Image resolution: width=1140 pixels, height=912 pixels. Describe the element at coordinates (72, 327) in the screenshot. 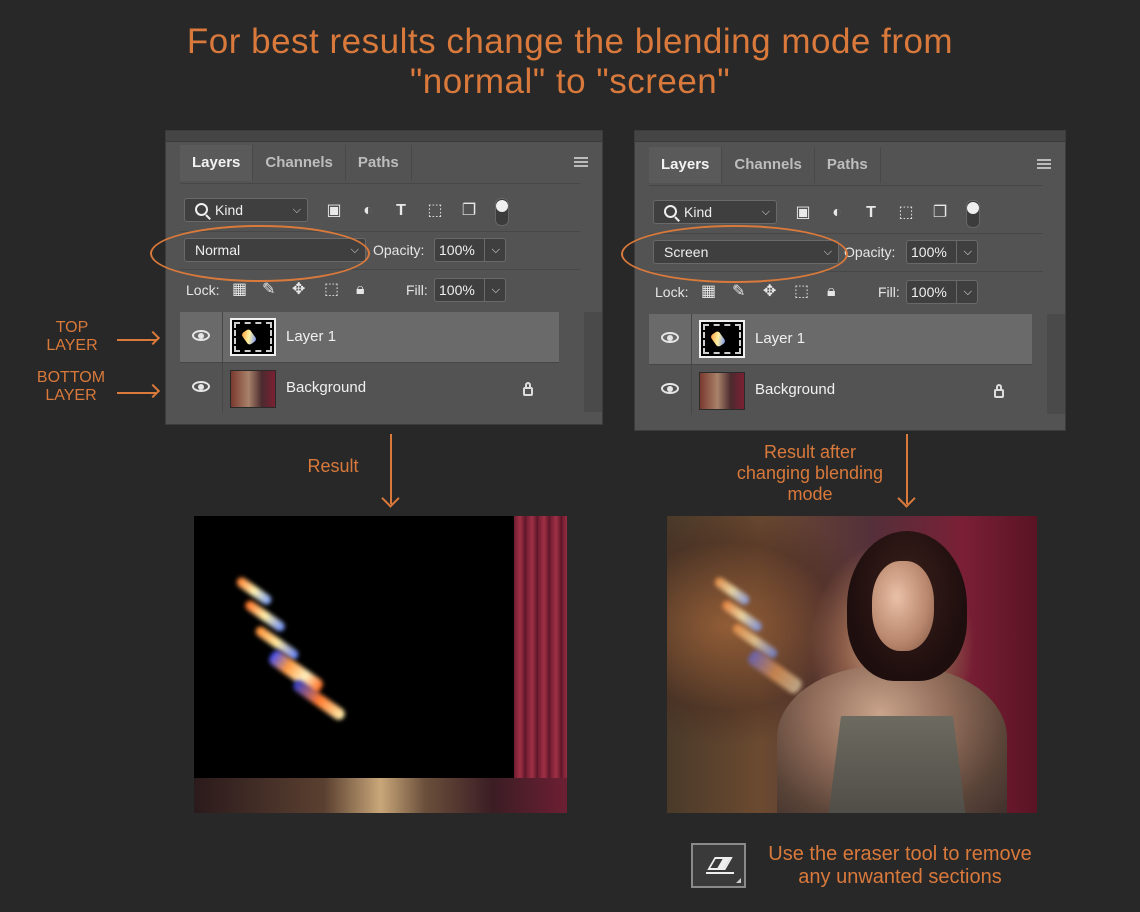

I see `top-layer-label-line-1: TOP` at that location.